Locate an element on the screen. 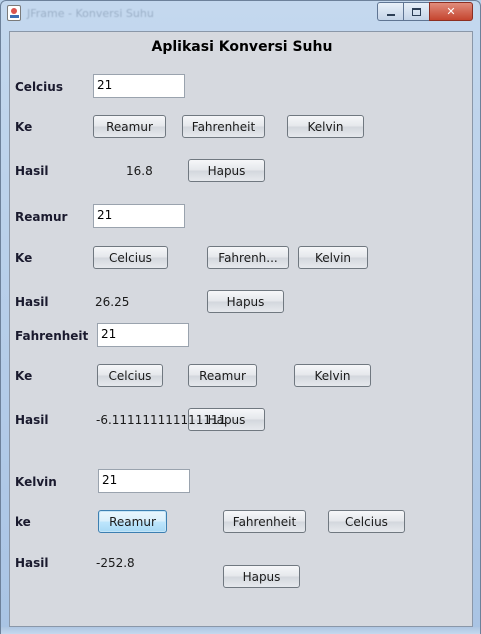 The image size is (481, 634). reamur-hapus-button: Hapus is located at coordinates (245, 301).